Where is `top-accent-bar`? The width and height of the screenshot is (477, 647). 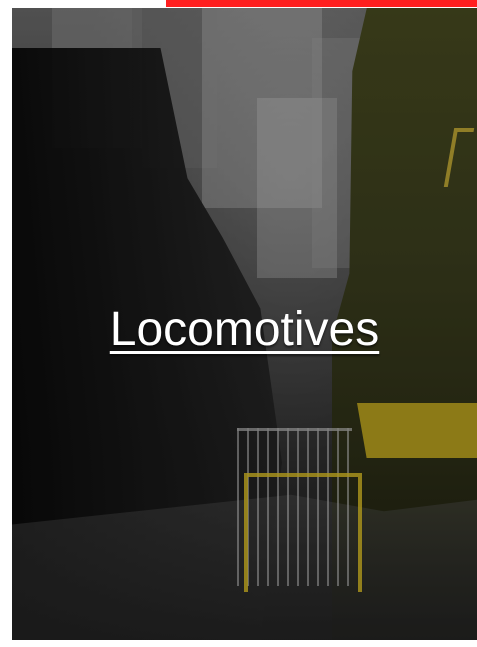 top-accent-bar is located at coordinates (321, 3).